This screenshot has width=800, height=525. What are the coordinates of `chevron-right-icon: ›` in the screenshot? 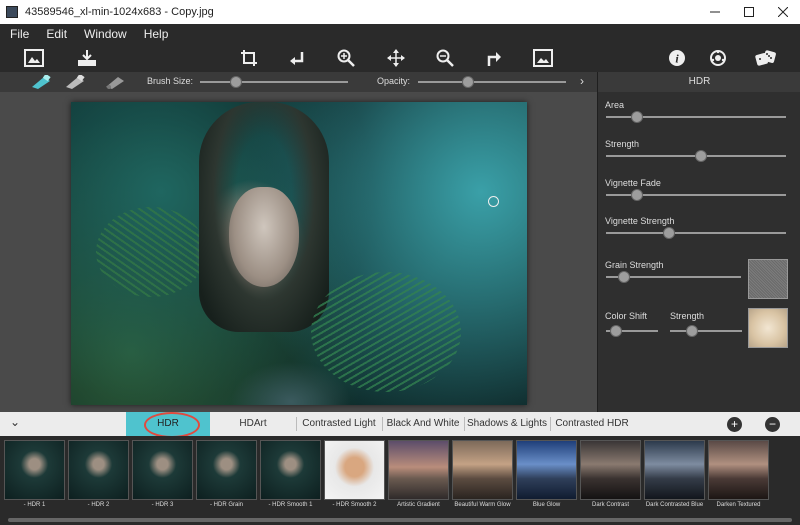 It's located at (582, 81).